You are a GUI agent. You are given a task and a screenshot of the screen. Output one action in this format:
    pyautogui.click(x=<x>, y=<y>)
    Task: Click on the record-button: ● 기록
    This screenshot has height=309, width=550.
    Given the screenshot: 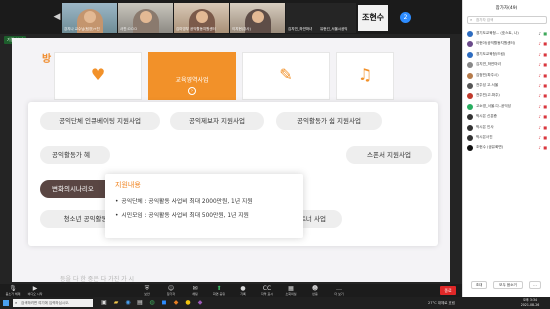 What is the action you would take?
    pyautogui.click(x=243, y=290)
    